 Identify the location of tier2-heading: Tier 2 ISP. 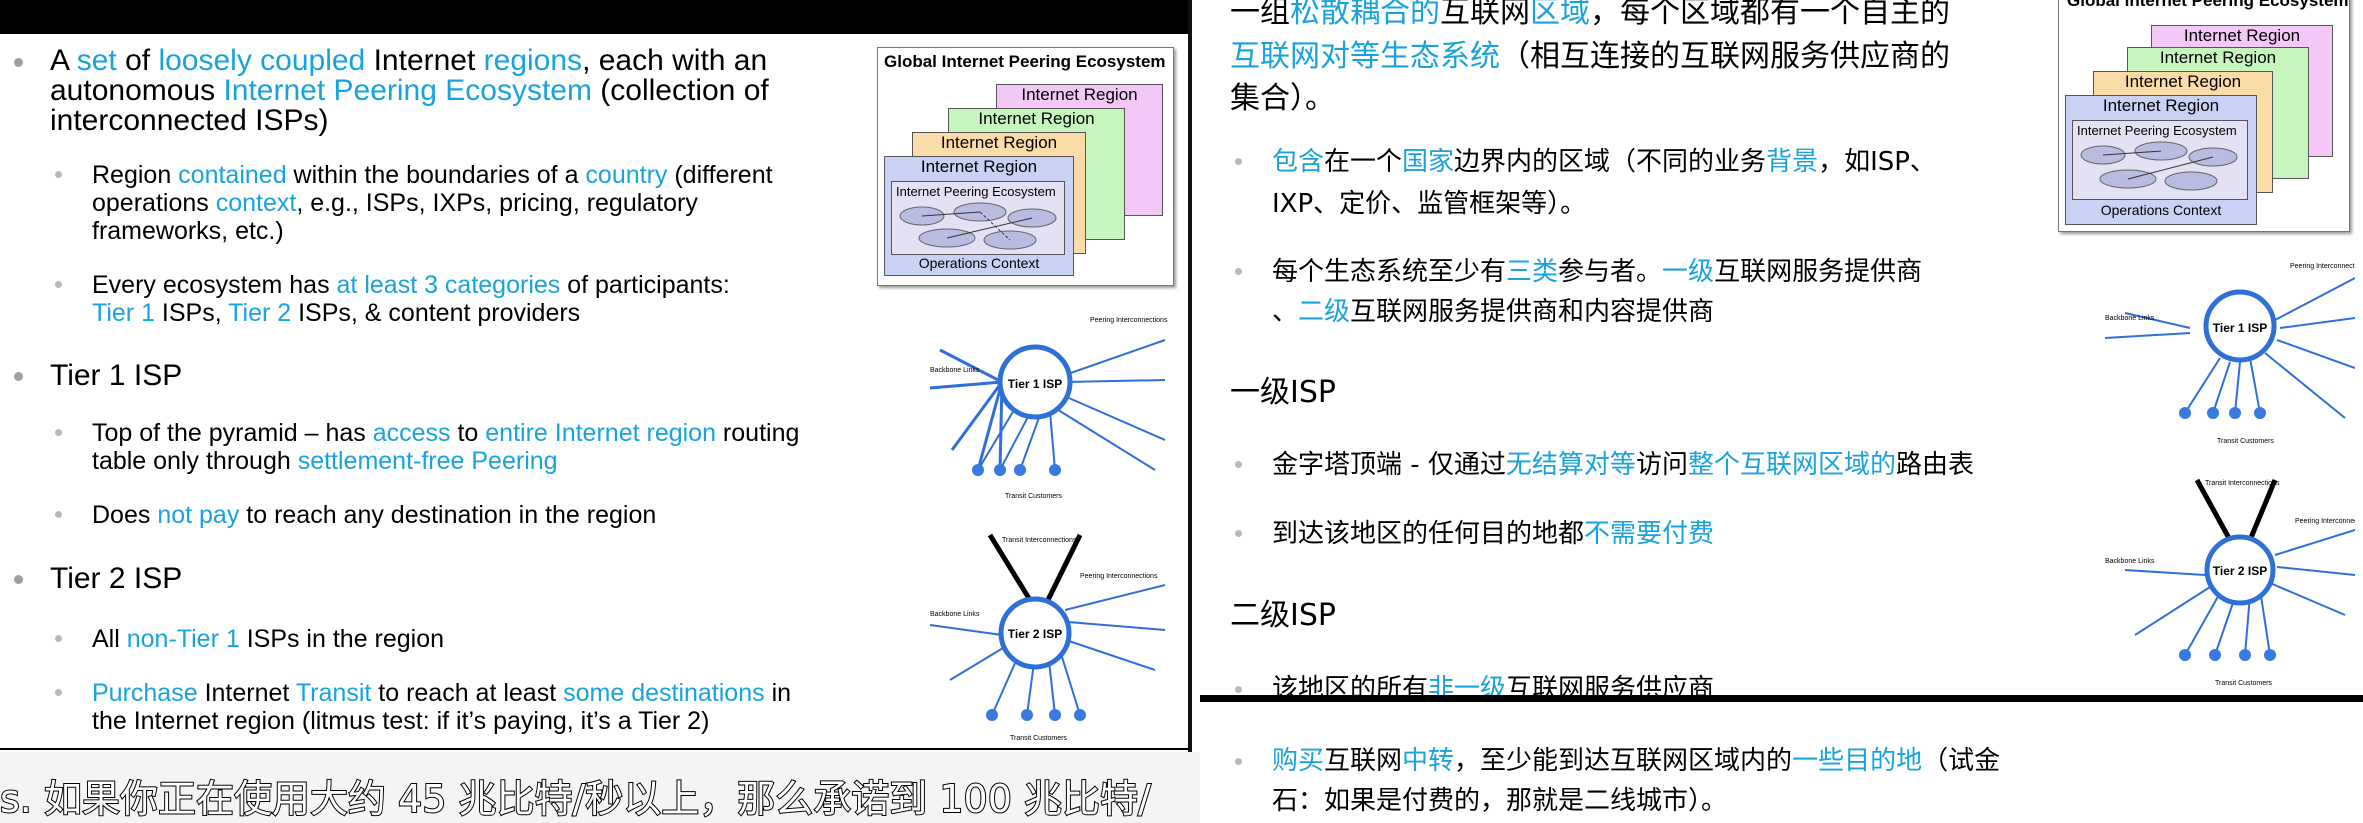
(116, 578).